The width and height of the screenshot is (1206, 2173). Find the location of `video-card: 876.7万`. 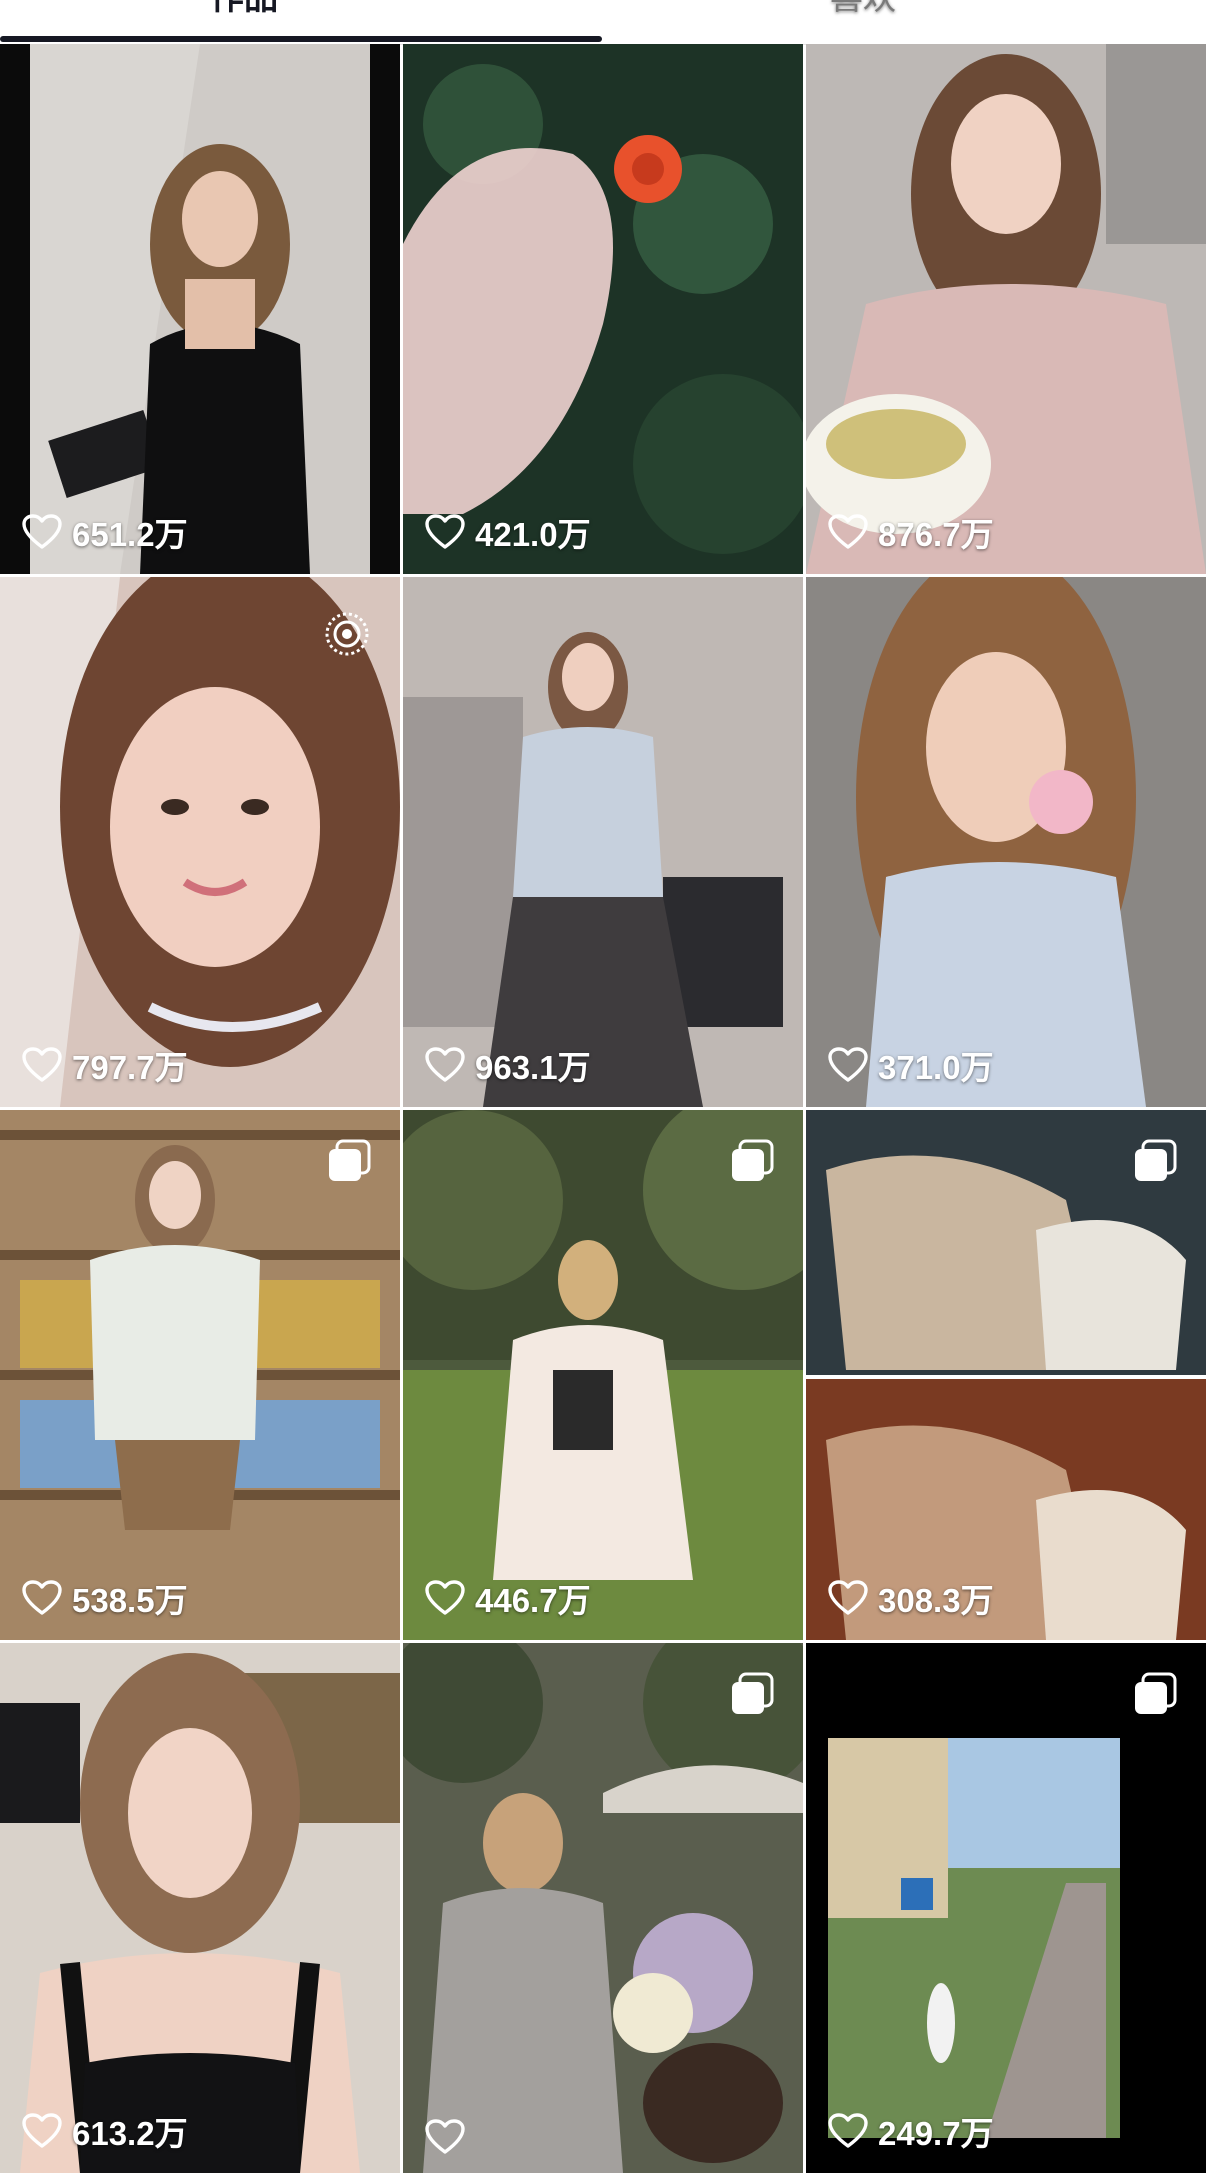

video-card: 876.7万 is located at coordinates (1006, 309).